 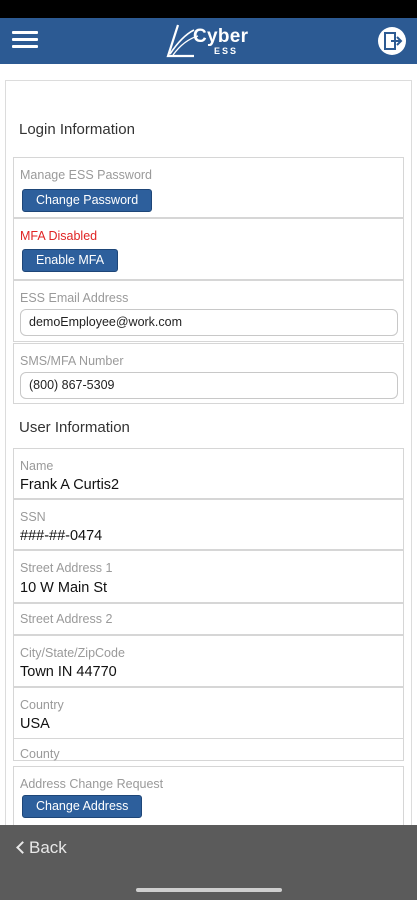 I want to click on enable-mfa-button: Enable MFA, so click(x=70, y=260).